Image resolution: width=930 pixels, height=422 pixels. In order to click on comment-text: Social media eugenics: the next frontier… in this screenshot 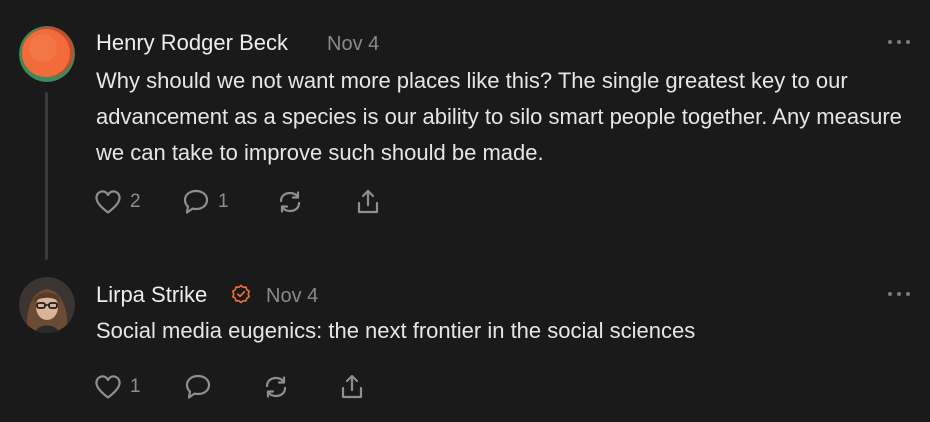, I will do `click(396, 330)`.